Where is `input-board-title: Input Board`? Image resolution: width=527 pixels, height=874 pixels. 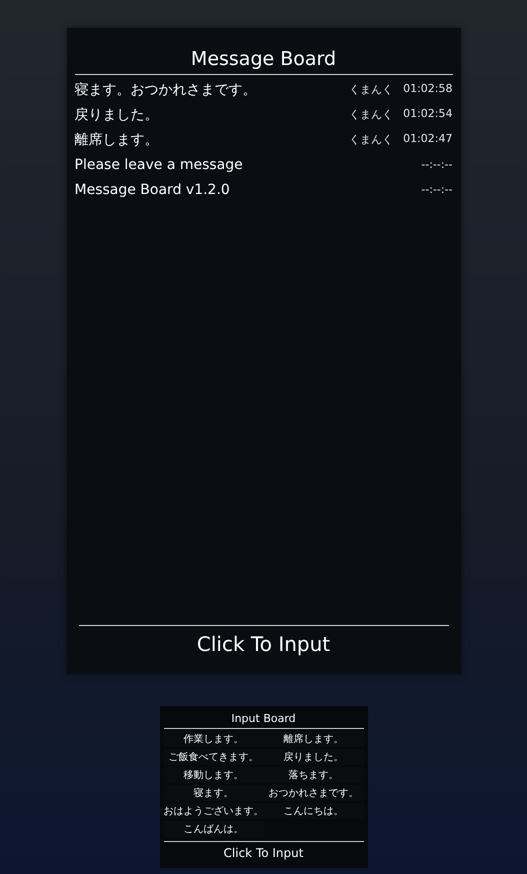
input-board-title: Input Board is located at coordinates (264, 717).